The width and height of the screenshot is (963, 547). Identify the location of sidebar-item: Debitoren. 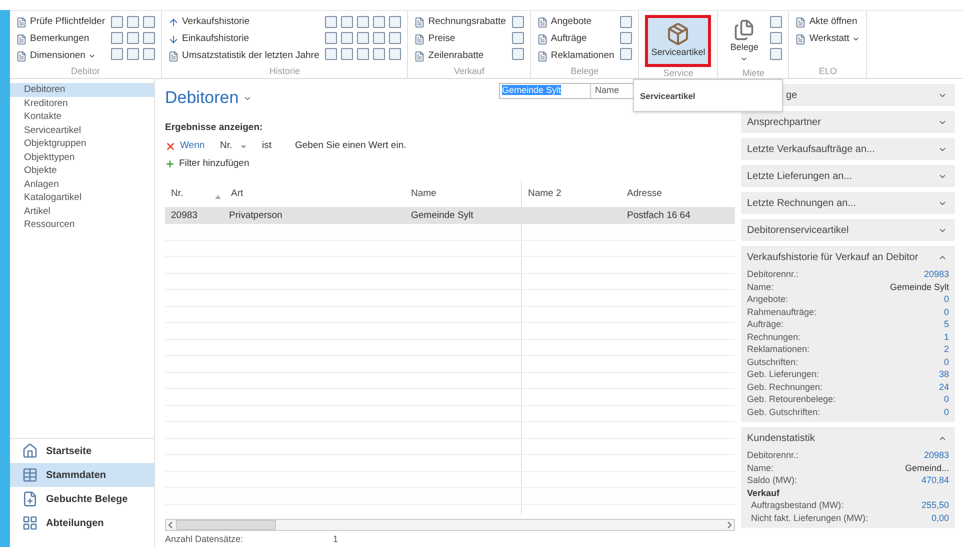
(82, 89).